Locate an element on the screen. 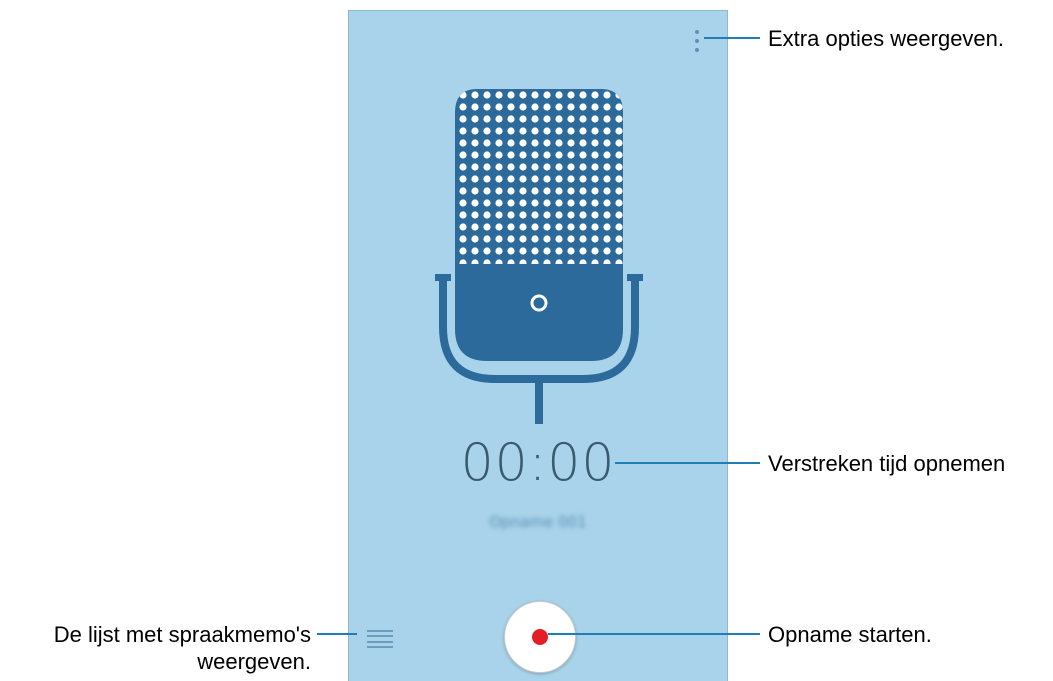 This screenshot has width=1053, height=681. callout-elapsed-time: Verstreken tijd opnemen is located at coordinates (887, 463).